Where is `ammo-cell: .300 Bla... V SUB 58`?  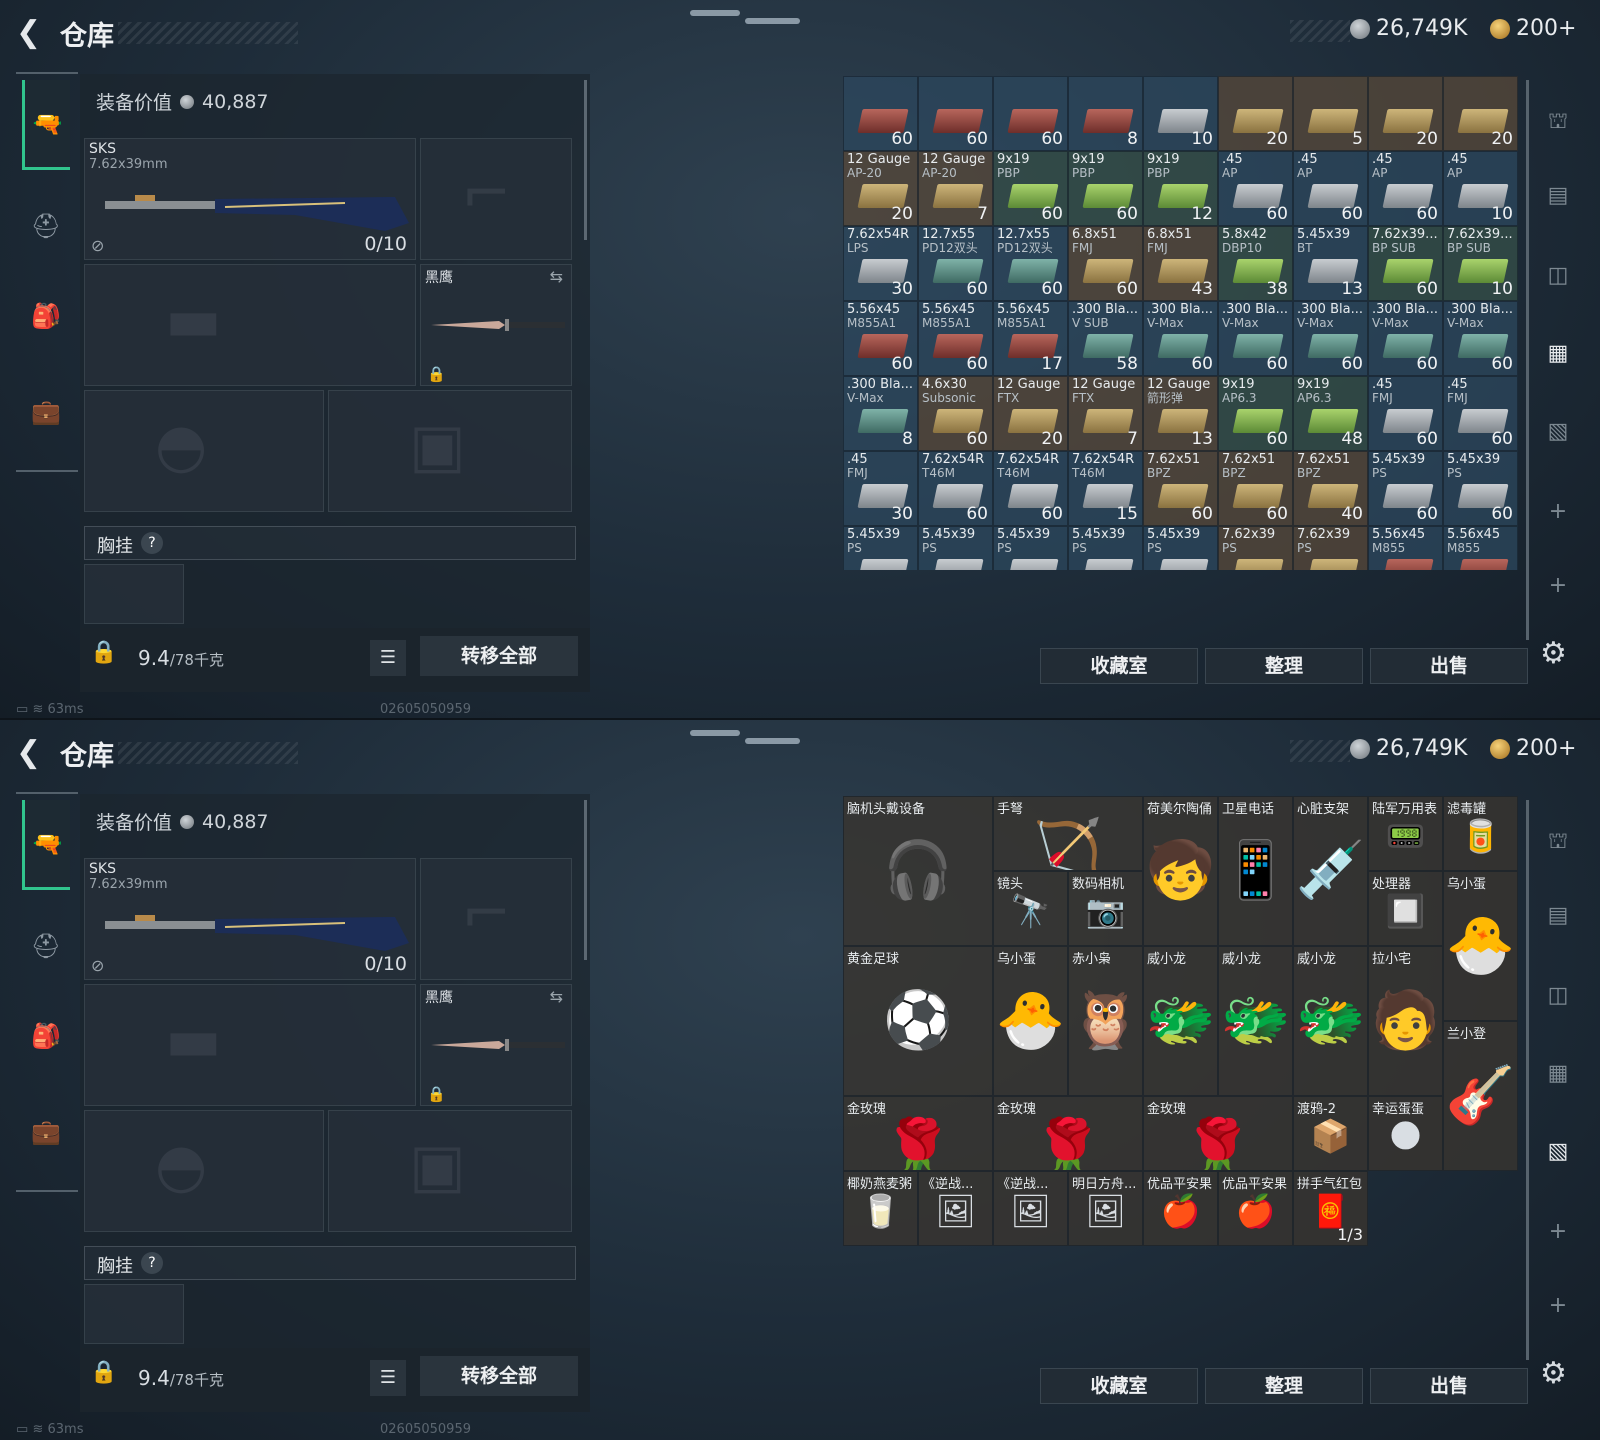 ammo-cell: .300 Bla... V SUB 58 is located at coordinates (1105, 338).